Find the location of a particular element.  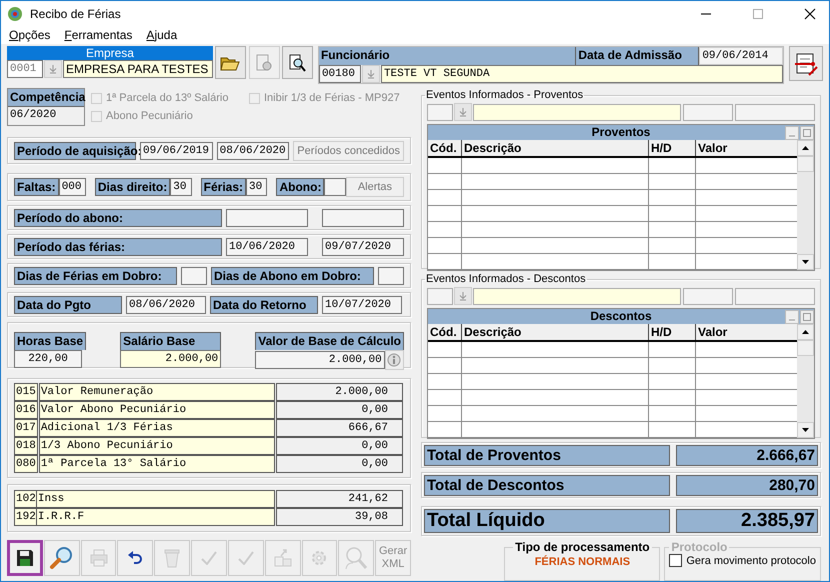

start-date-field: 09/06/2019 is located at coordinates (176, 151).